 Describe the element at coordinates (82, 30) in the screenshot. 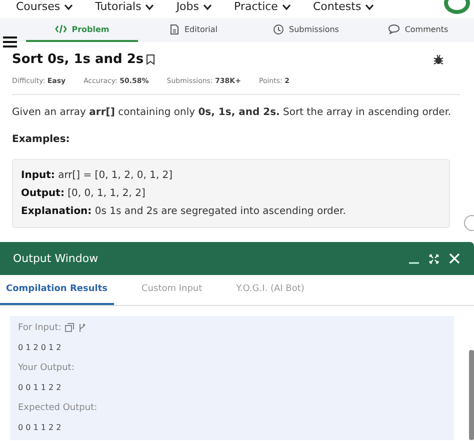

I see `problem-tab: Problem` at that location.